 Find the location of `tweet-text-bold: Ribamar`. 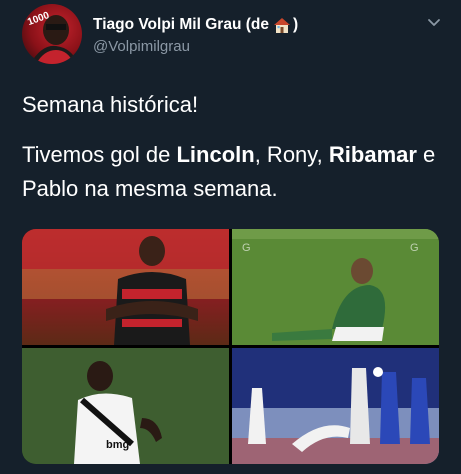

tweet-text-bold: Ribamar is located at coordinates (372, 154).